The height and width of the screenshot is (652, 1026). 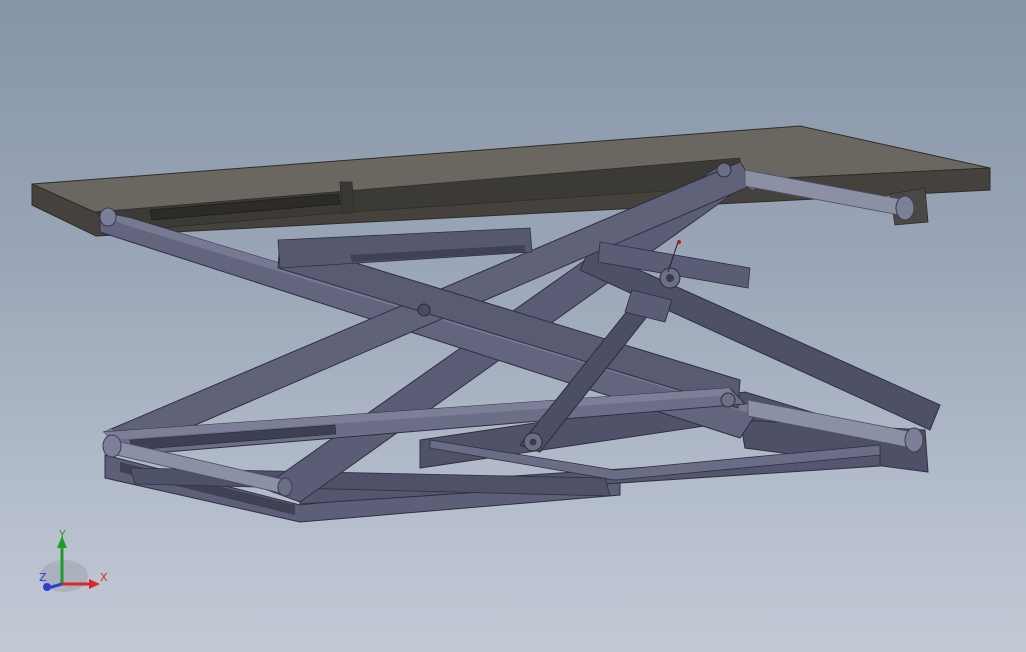 What do you see at coordinates (43, 577) in the screenshot?
I see `z-axis-label: Z` at bounding box center [43, 577].